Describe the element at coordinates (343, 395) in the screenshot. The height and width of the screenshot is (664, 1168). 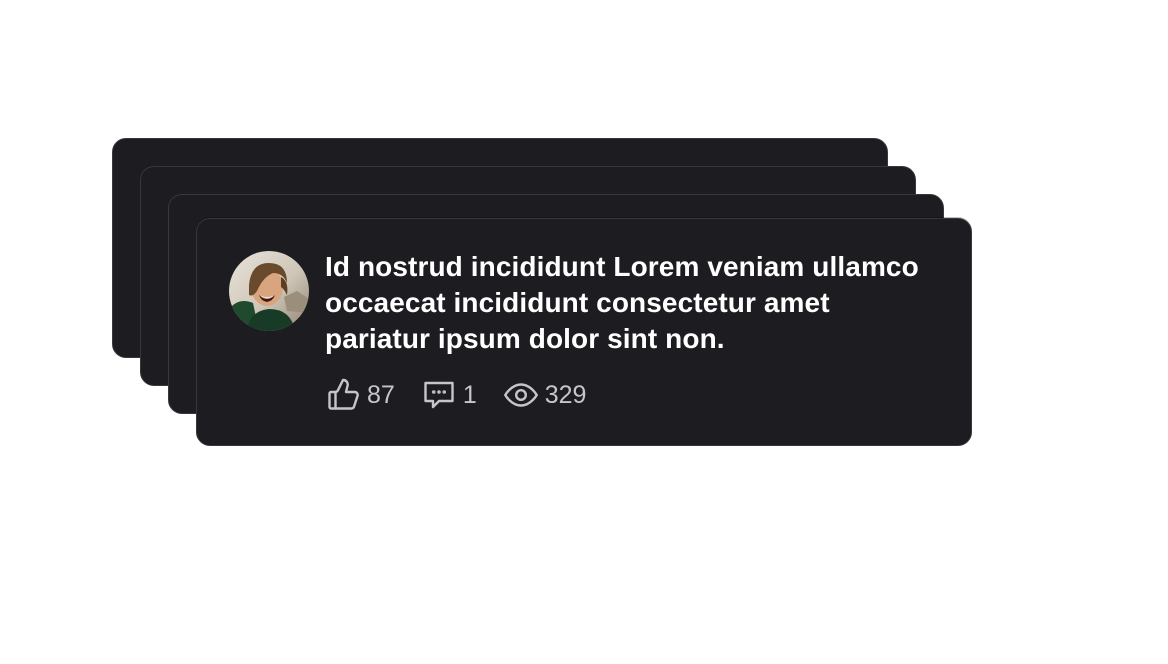
I see `thumbs-up-icon` at that location.